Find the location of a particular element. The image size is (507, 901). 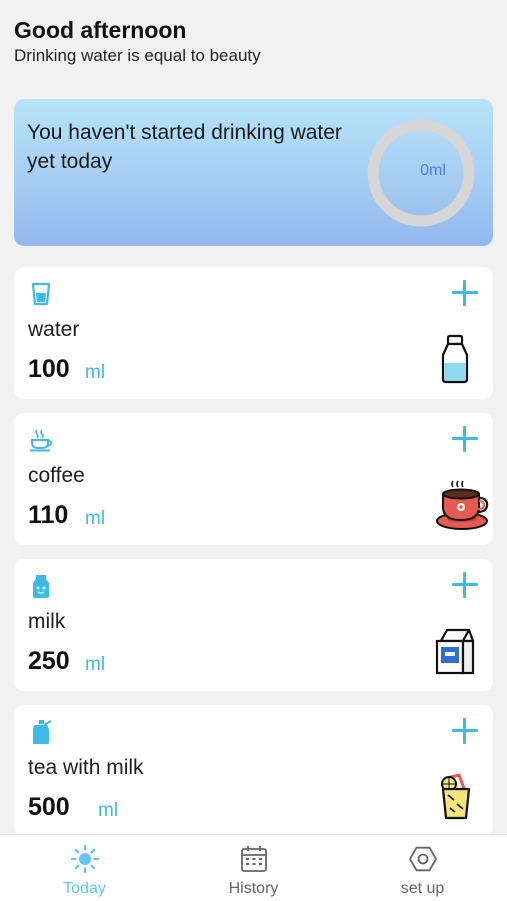

drink-card-milk: milk 250 ml is located at coordinates (253, 625).